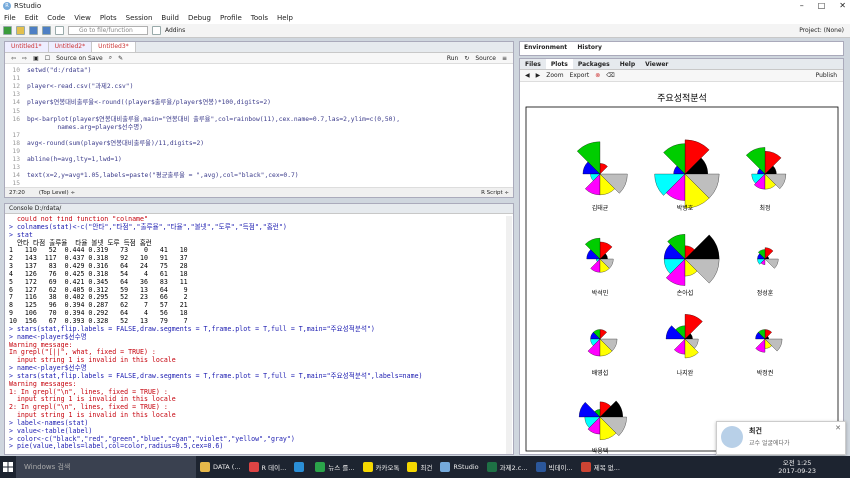  Describe the element at coordinates (48, 336) in the screenshot. I see `console-line: > name<-player$선수명` at that location.